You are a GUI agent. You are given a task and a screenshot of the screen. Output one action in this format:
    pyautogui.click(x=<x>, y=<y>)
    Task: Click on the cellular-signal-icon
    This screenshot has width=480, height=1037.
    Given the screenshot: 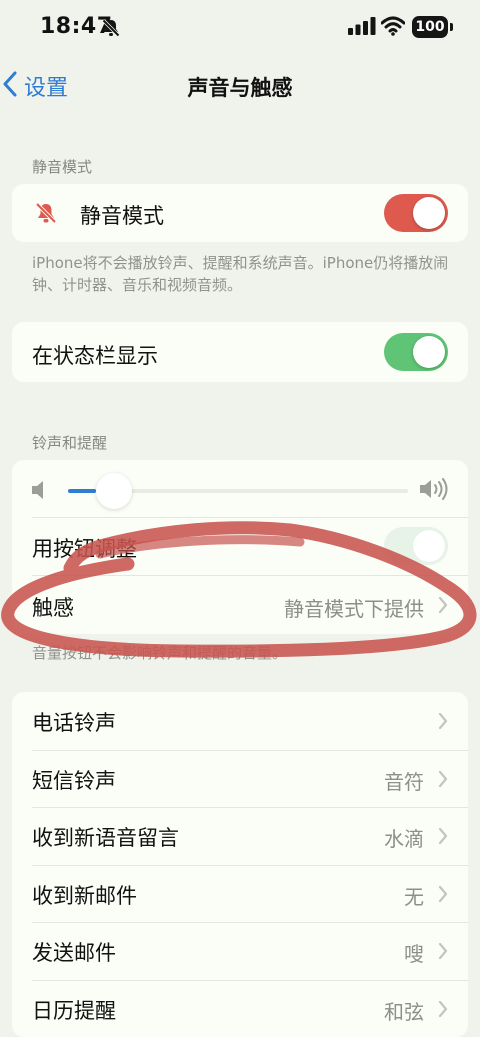 What is the action you would take?
    pyautogui.click(x=362, y=28)
    